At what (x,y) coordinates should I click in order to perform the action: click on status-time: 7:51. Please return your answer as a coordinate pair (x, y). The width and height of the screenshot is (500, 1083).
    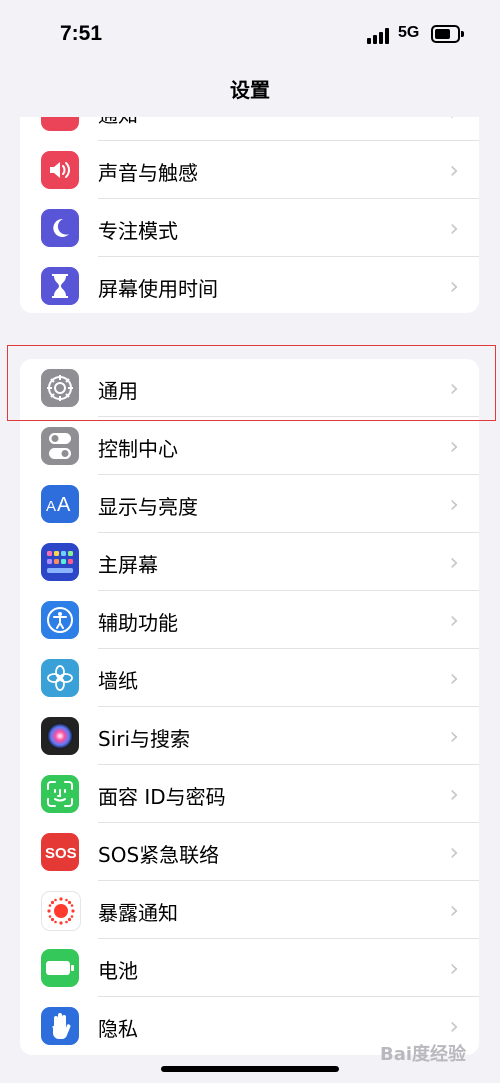
    Looking at the image, I should click on (81, 33).